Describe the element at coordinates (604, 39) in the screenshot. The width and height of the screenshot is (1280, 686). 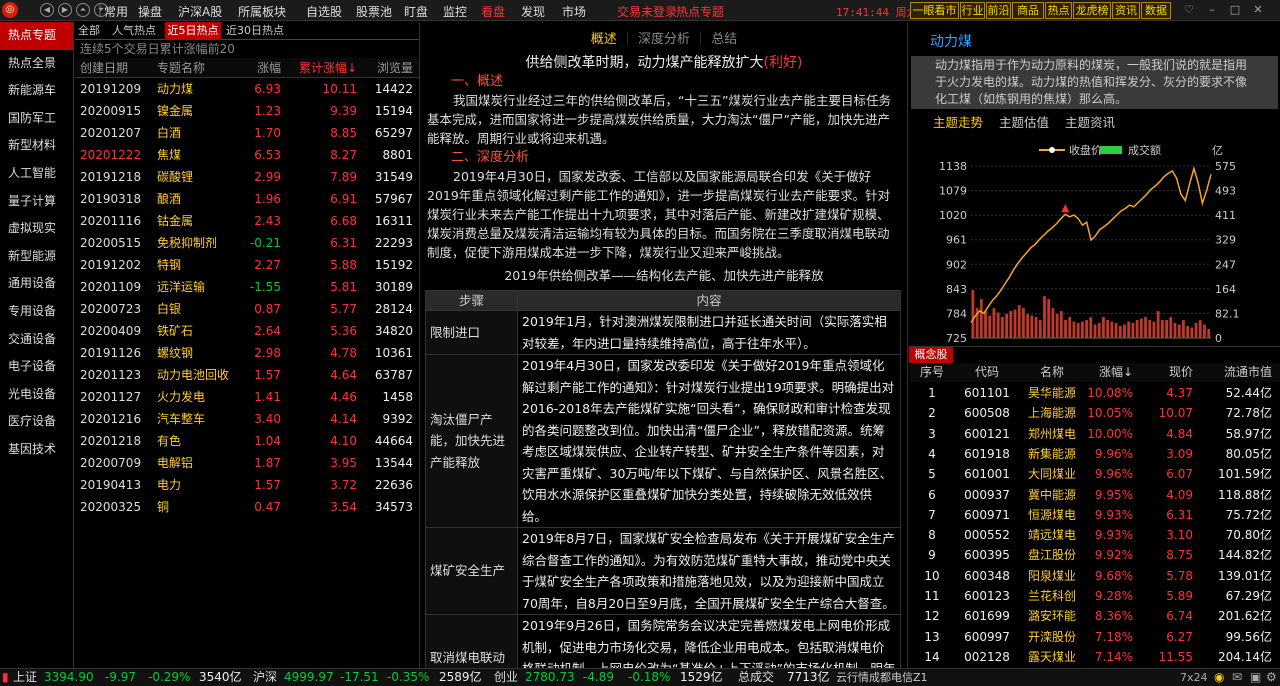
I see `tab-overview: 概述` at that location.